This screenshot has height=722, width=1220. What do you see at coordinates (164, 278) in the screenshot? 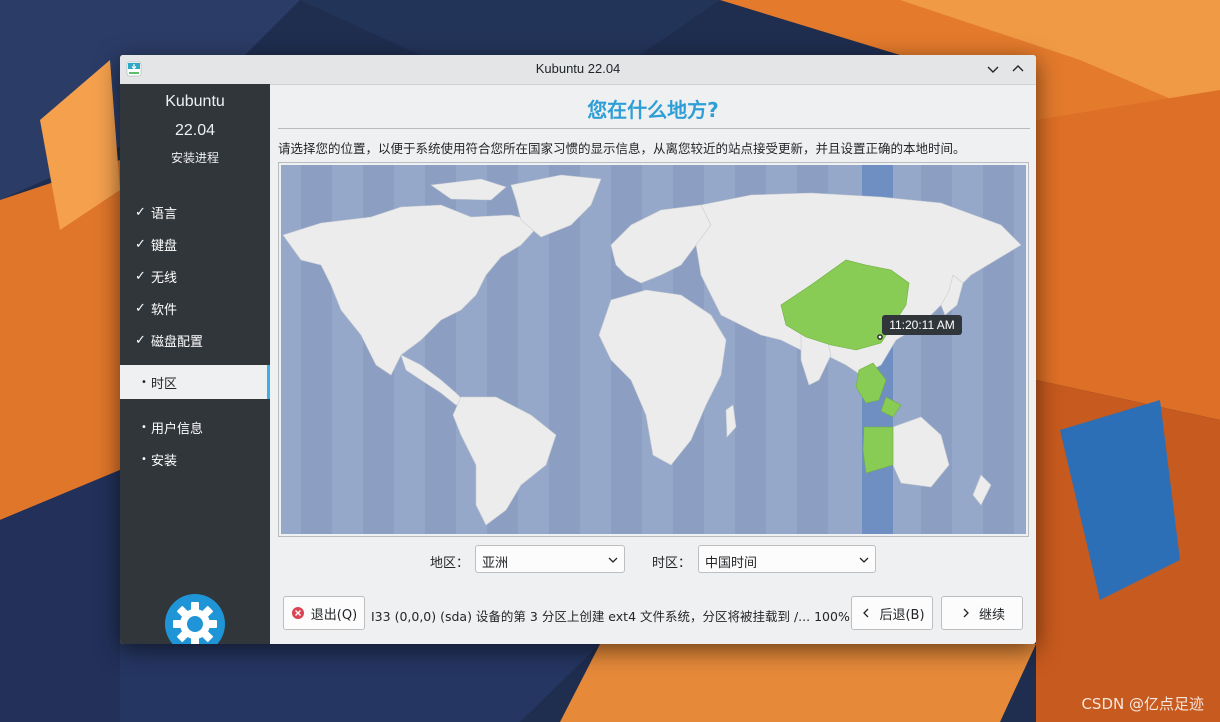
I see `step-label: 无线` at bounding box center [164, 278].